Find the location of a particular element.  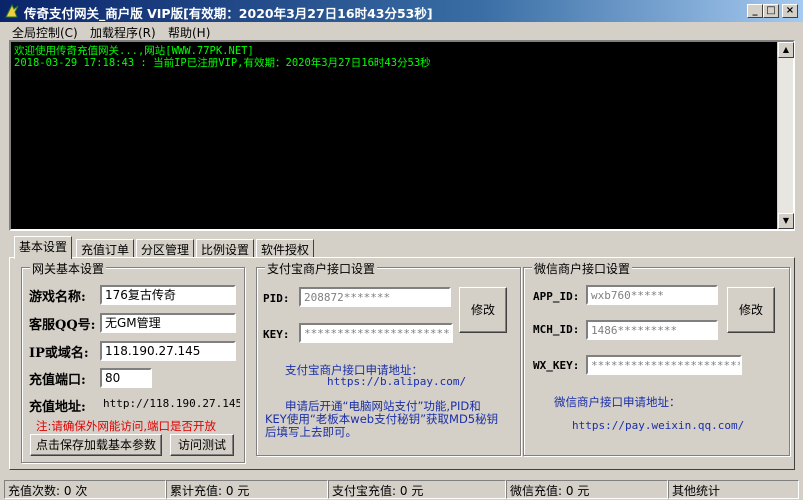

status-label: 其他统计 is located at coordinates (696, 491).